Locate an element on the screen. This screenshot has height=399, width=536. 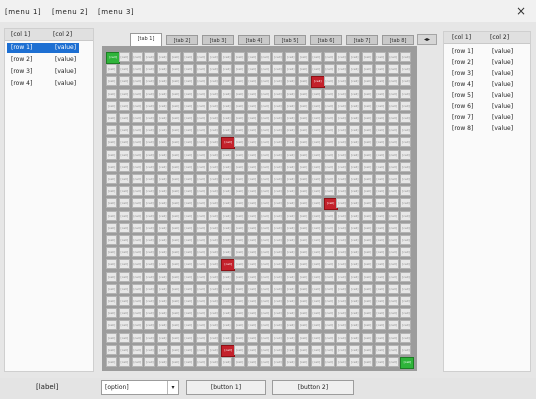
right-list-row: [row 3] [value] is located at coordinates (486, 74).